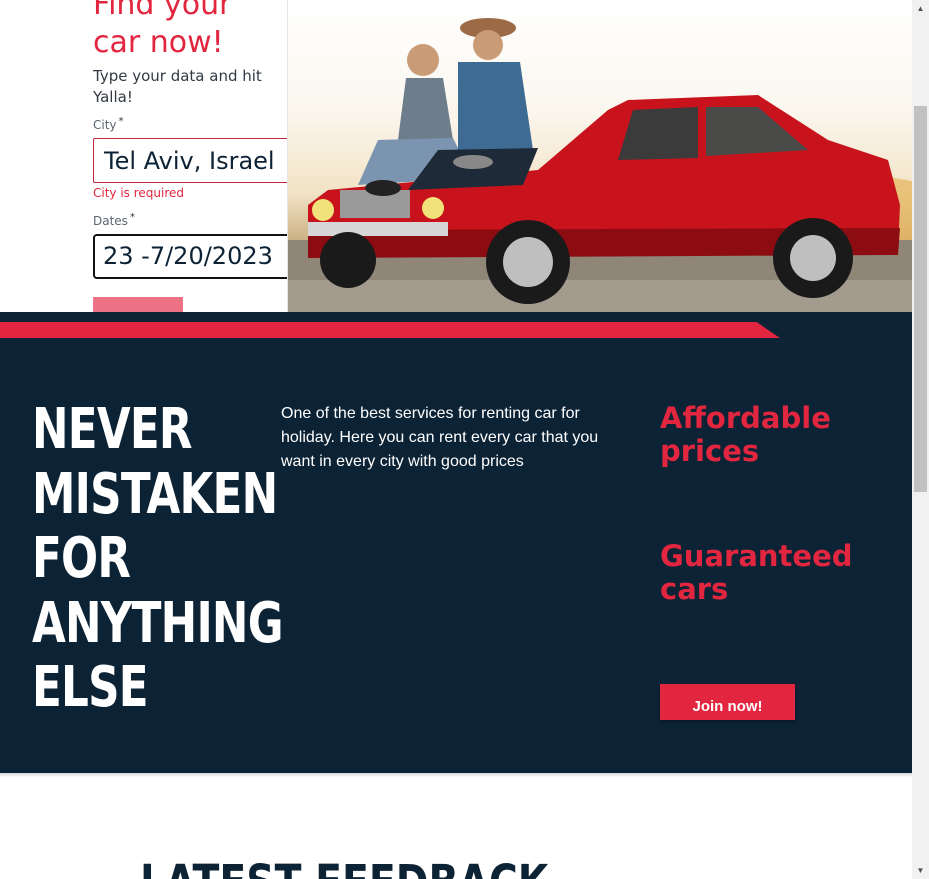 The height and width of the screenshot is (879, 929). I want to click on dates-label: Dates *, so click(114, 220).